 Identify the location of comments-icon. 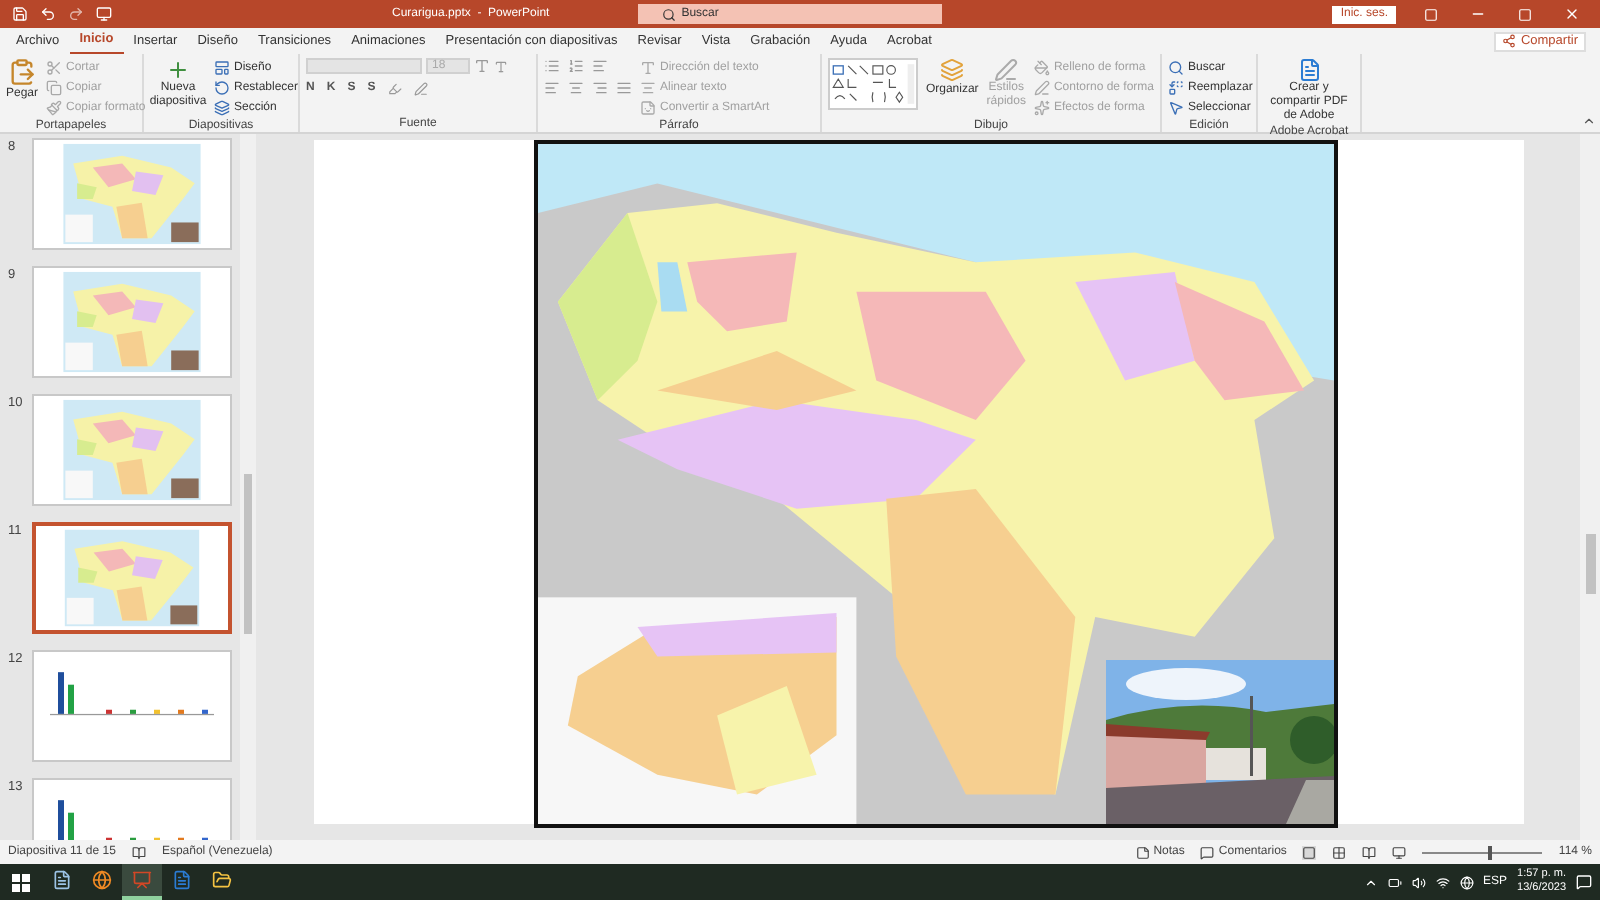
(1207, 852).